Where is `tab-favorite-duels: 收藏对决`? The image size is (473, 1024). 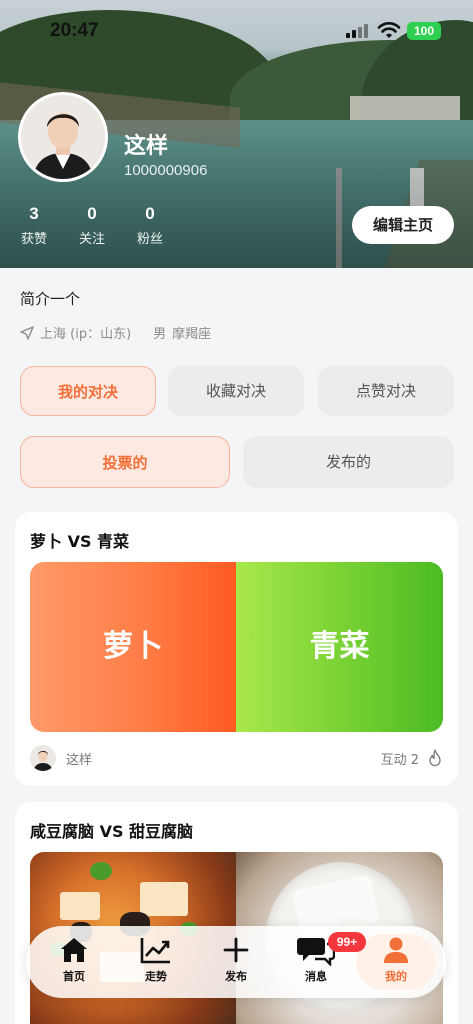 tab-favorite-duels: 收藏对决 is located at coordinates (236, 391).